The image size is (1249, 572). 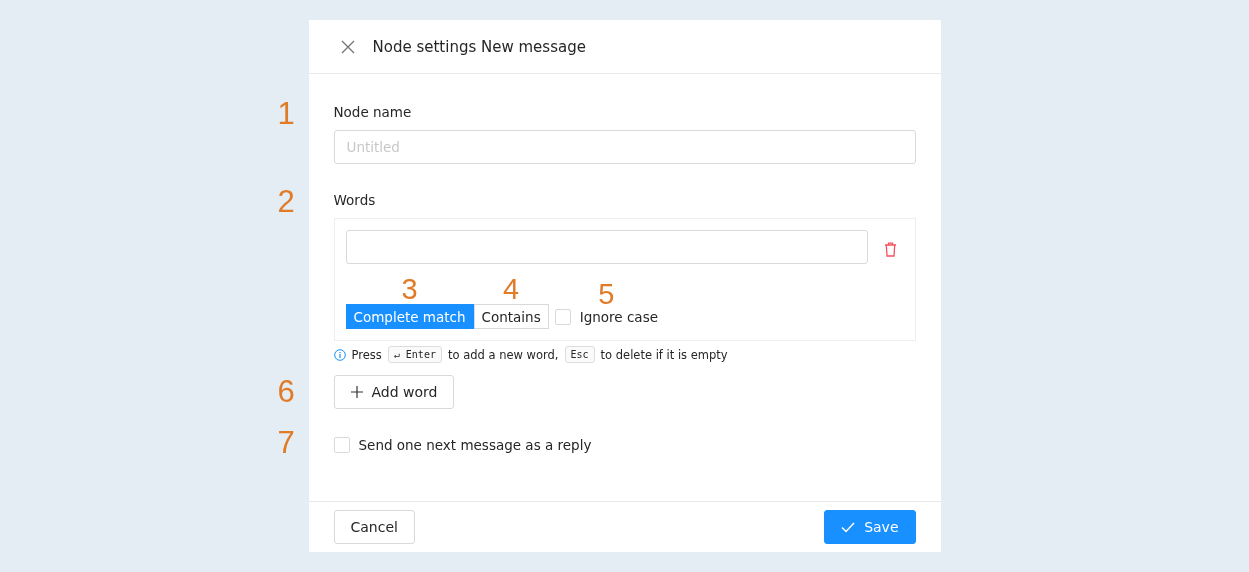 What do you see at coordinates (579, 354) in the screenshot?
I see `key-label: Esc` at bounding box center [579, 354].